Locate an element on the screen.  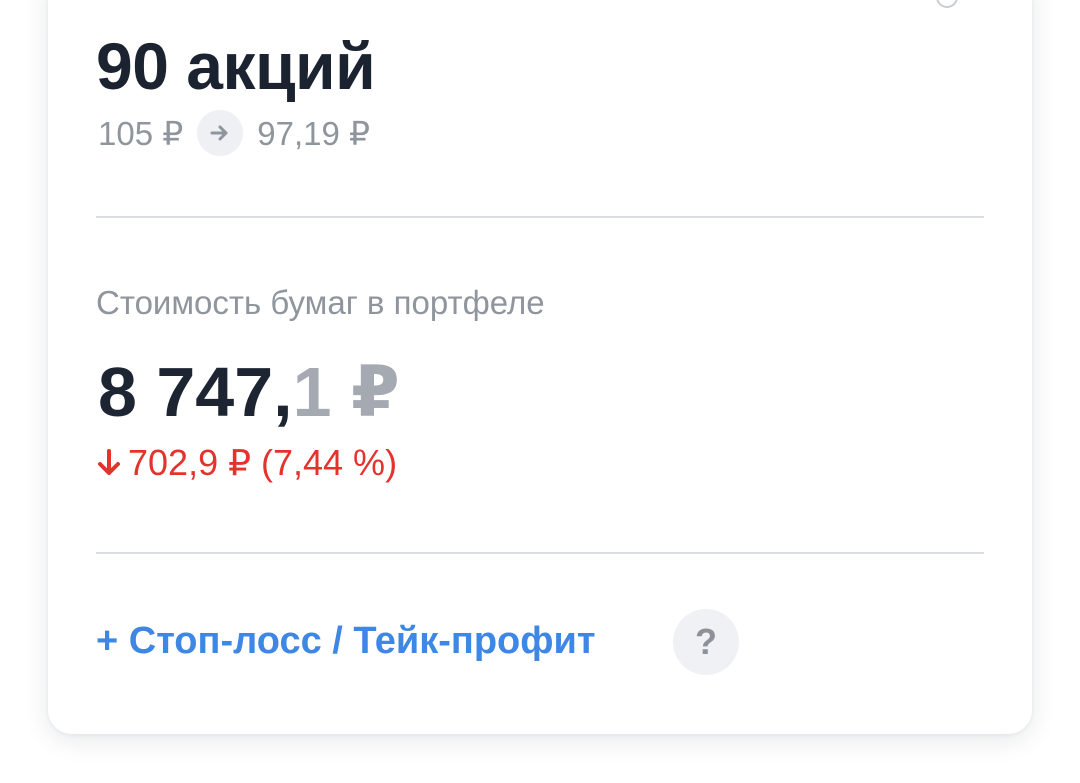
settings-icon is located at coordinates (945, 5).